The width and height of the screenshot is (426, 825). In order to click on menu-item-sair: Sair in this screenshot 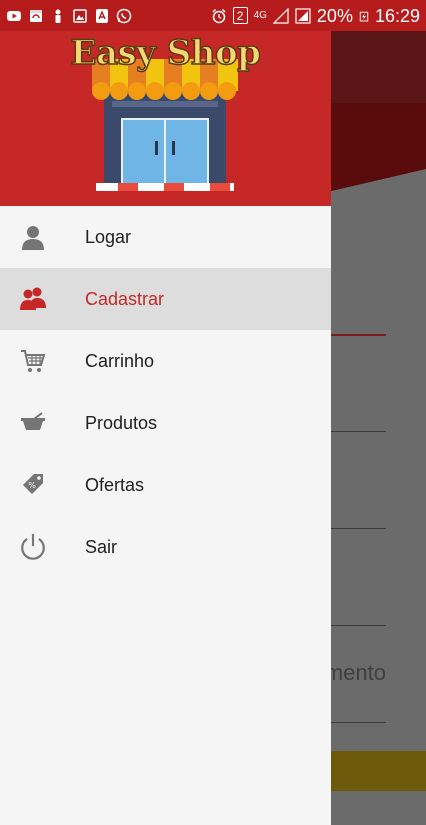, I will do `click(165, 547)`.